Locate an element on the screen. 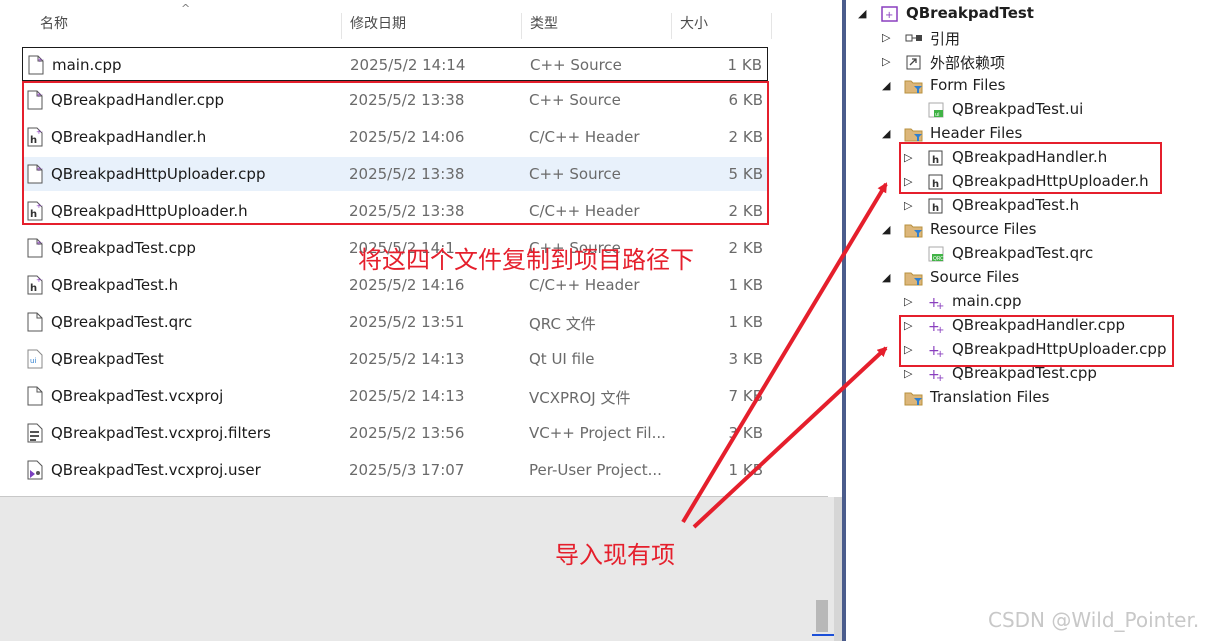 The height and width of the screenshot is (641, 1218). file-name: QBreakpadTest.cpp is located at coordinates (123, 248).